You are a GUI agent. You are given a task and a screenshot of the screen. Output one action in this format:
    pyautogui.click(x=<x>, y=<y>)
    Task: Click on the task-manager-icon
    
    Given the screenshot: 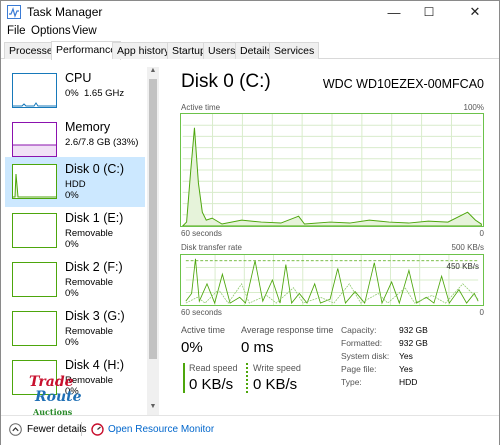 What is the action you would take?
    pyautogui.click(x=14, y=12)
    